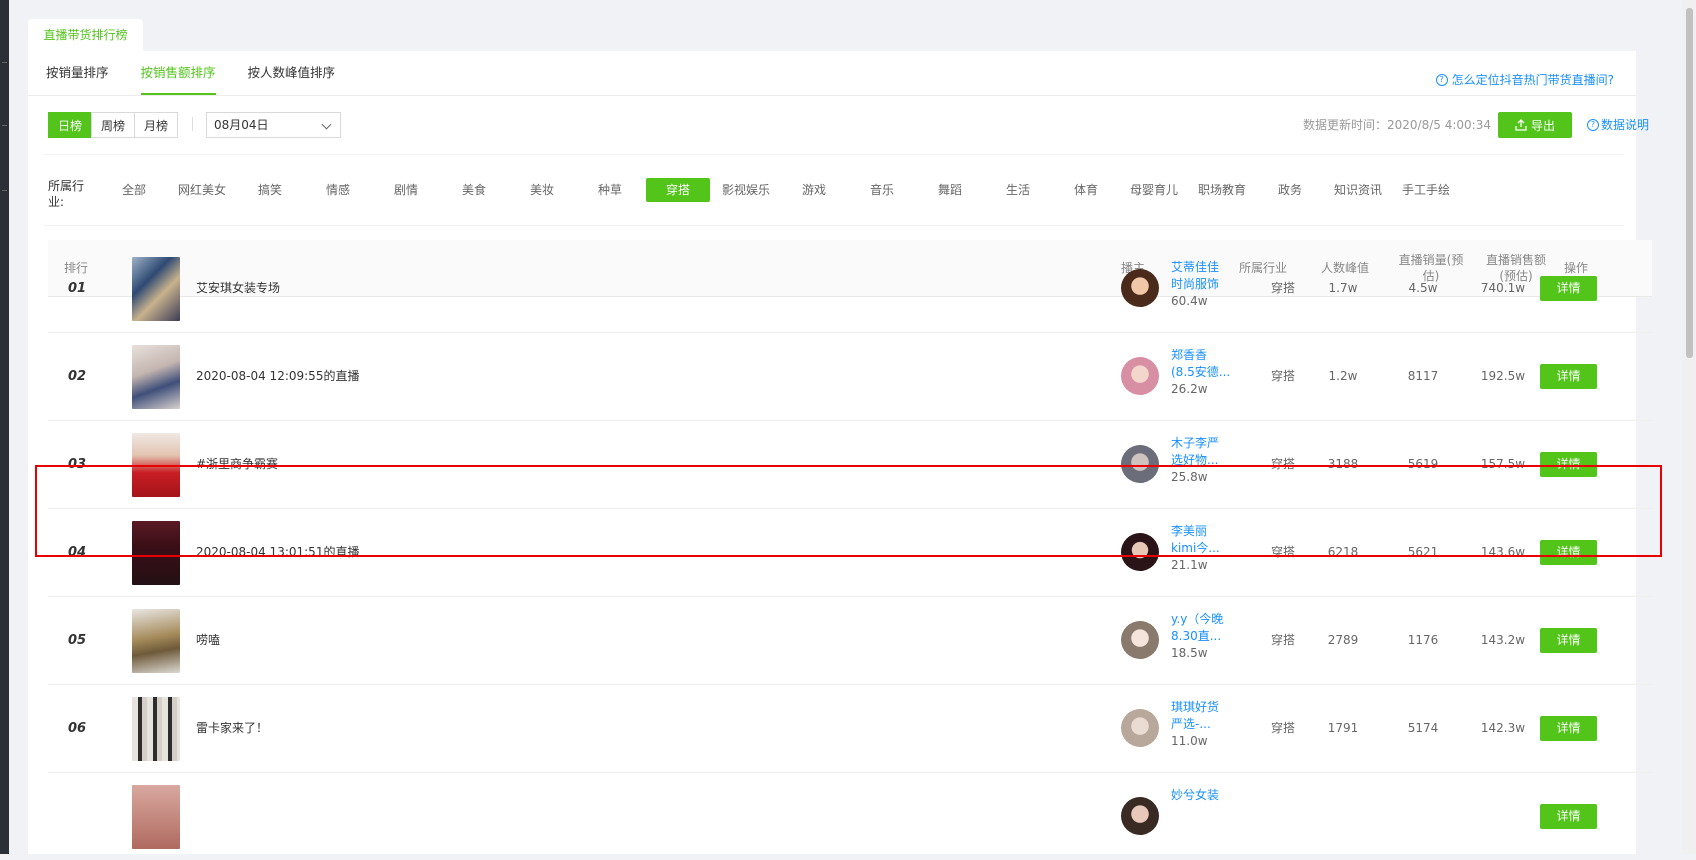  What do you see at coordinates (1426, 190) in the screenshot?
I see `industry-option: 手工手绘` at bounding box center [1426, 190].